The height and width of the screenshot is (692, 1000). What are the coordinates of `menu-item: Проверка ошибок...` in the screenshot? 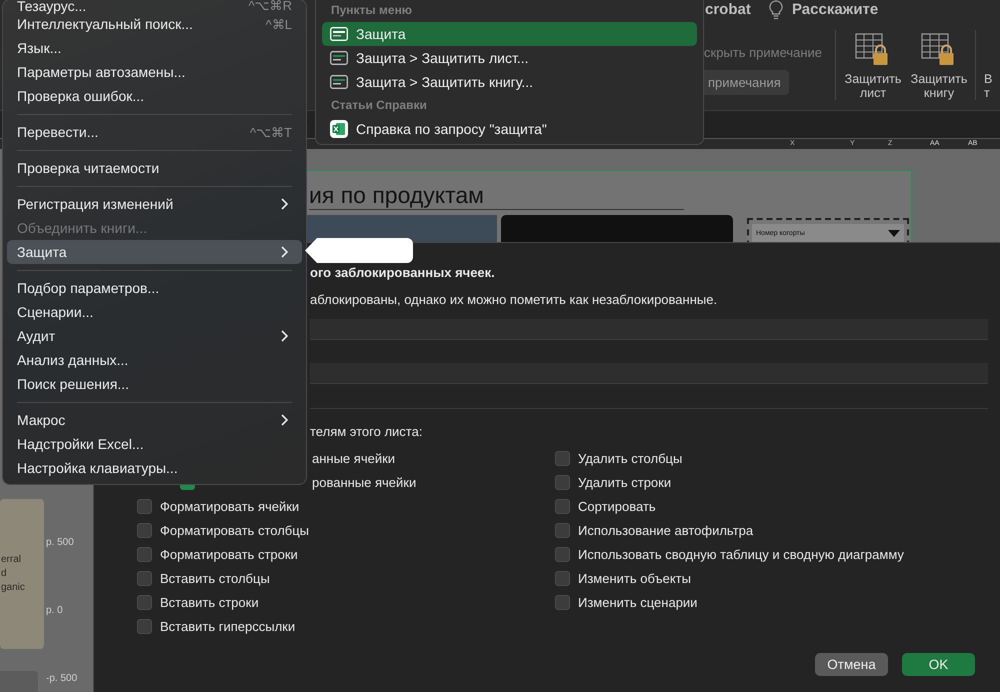 It's located at (154, 96).